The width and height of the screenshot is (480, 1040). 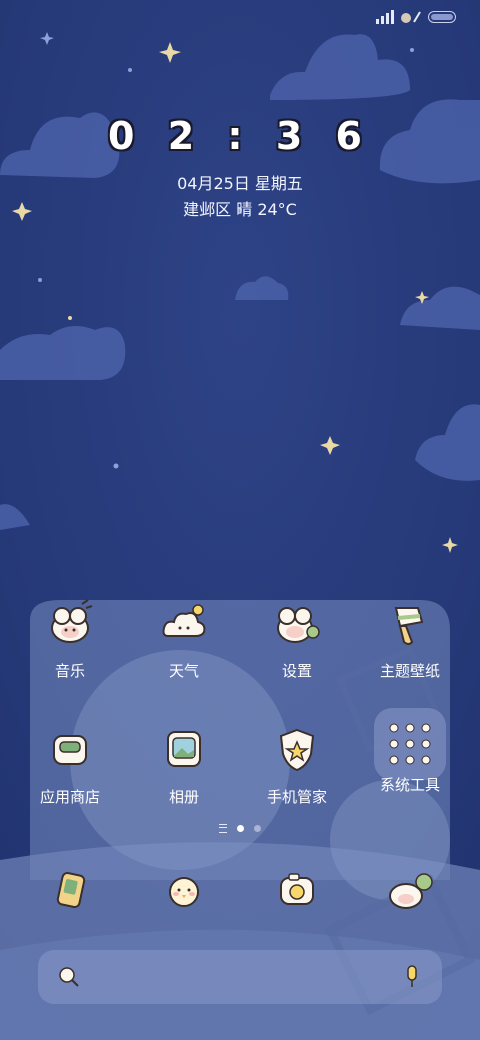 I want to click on app-label: 音乐, so click(x=69, y=671).